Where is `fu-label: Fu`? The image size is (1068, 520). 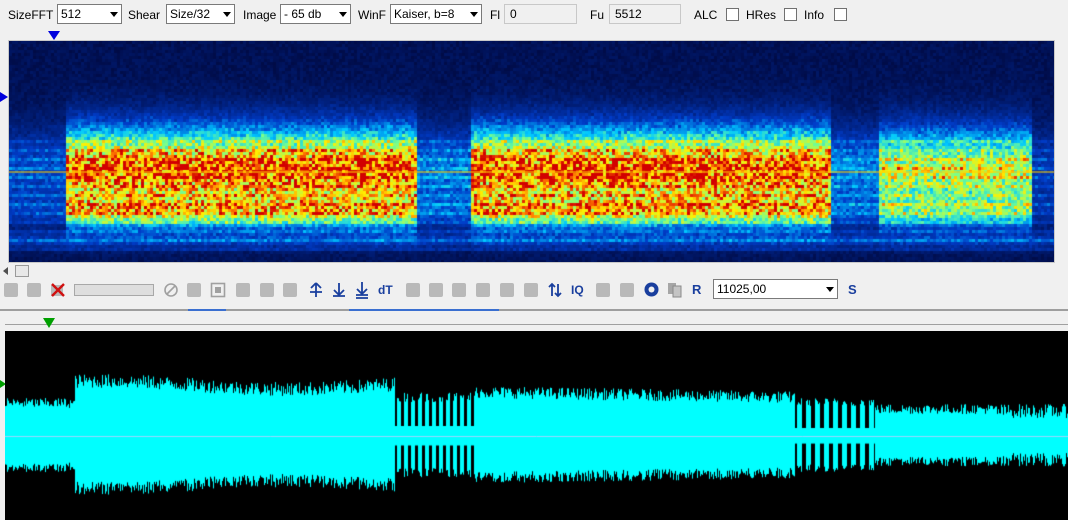 fu-label: Fu is located at coordinates (597, 15).